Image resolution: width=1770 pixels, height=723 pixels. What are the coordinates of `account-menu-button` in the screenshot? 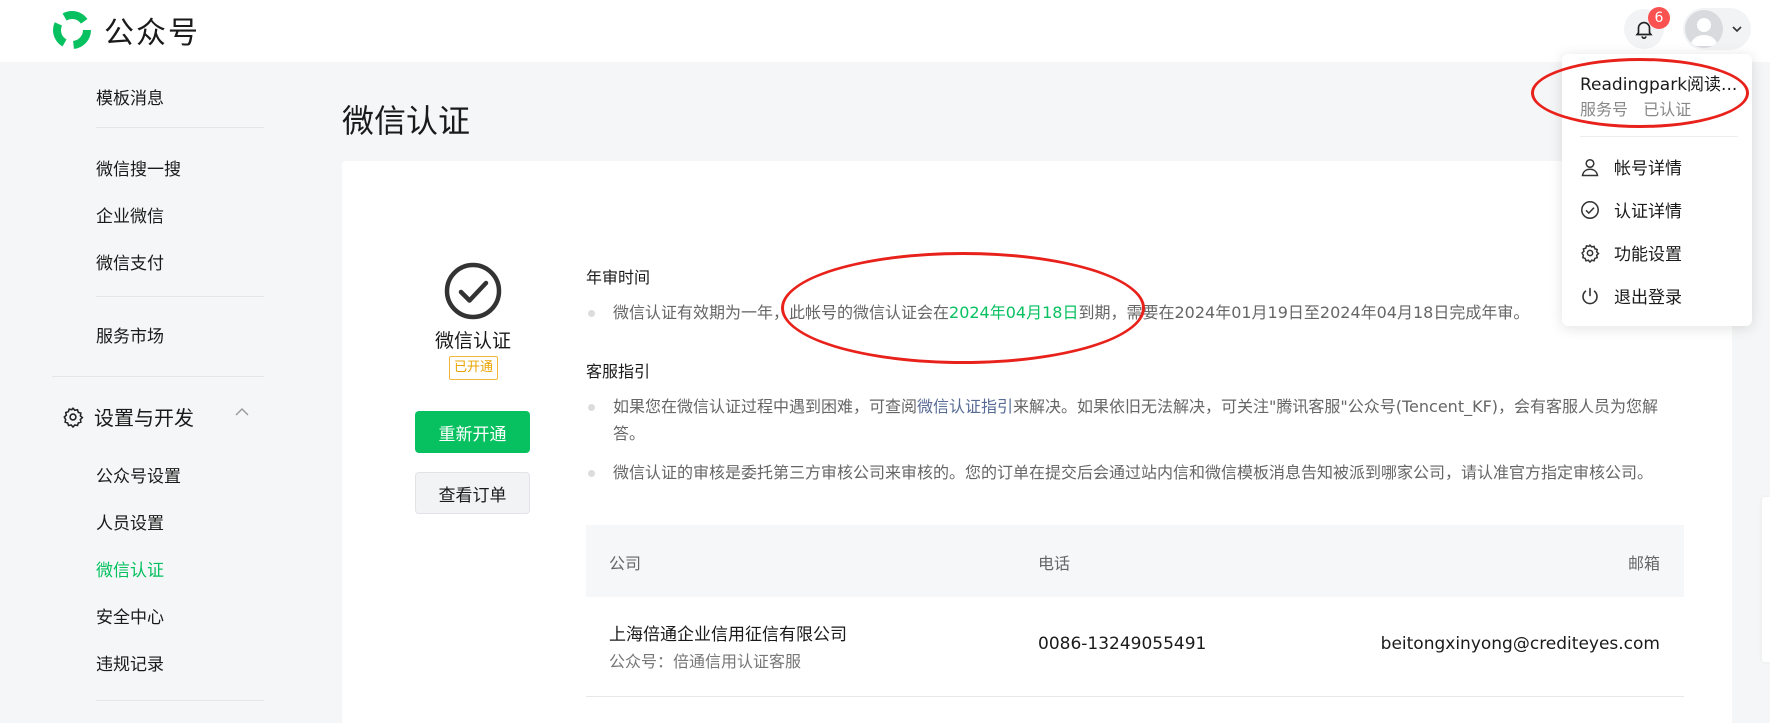 It's located at (1717, 29).